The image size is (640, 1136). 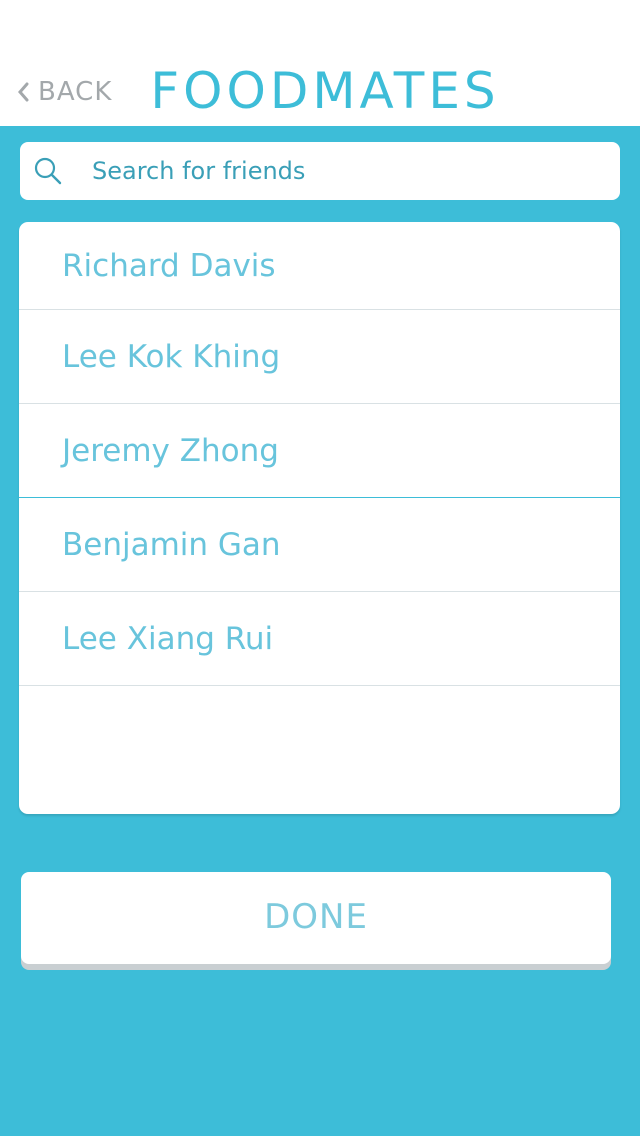 I want to click on friend-name: Richard Davis, so click(x=169, y=265).